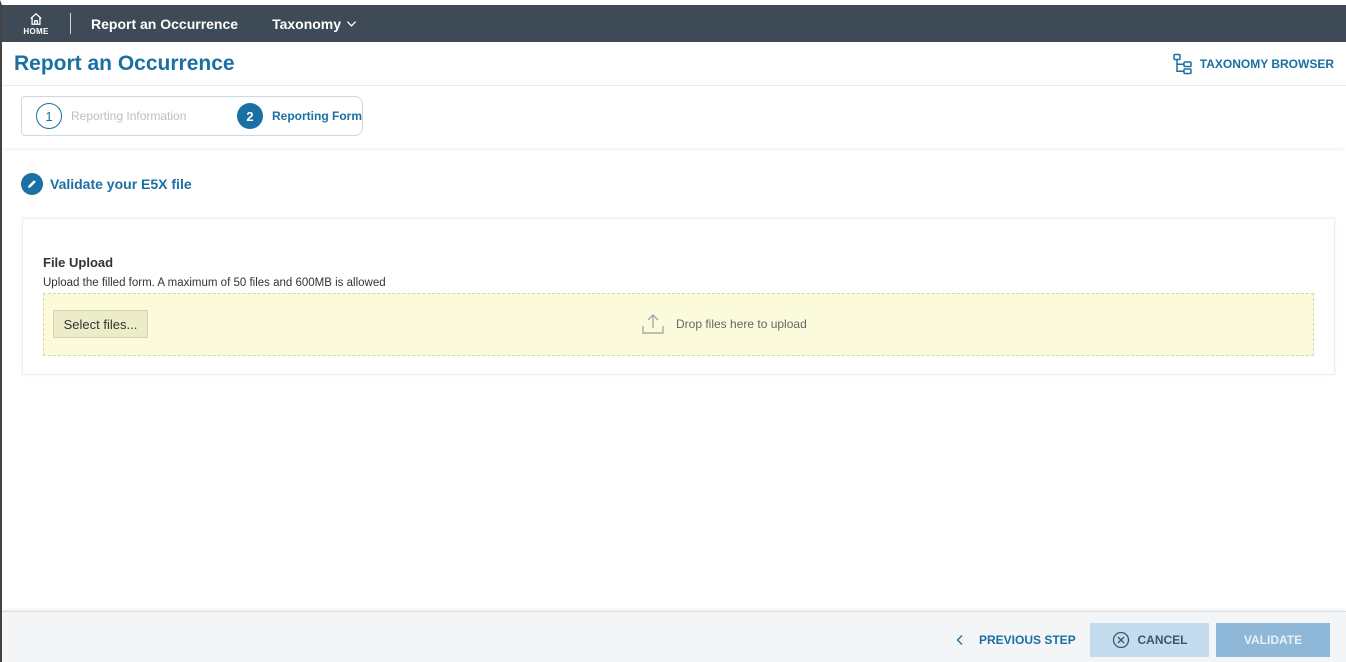  Describe the element at coordinates (674, 636) in the screenshot. I see `footer-actions: PREVIOUS STEP CANCEL VALIDATE` at that location.